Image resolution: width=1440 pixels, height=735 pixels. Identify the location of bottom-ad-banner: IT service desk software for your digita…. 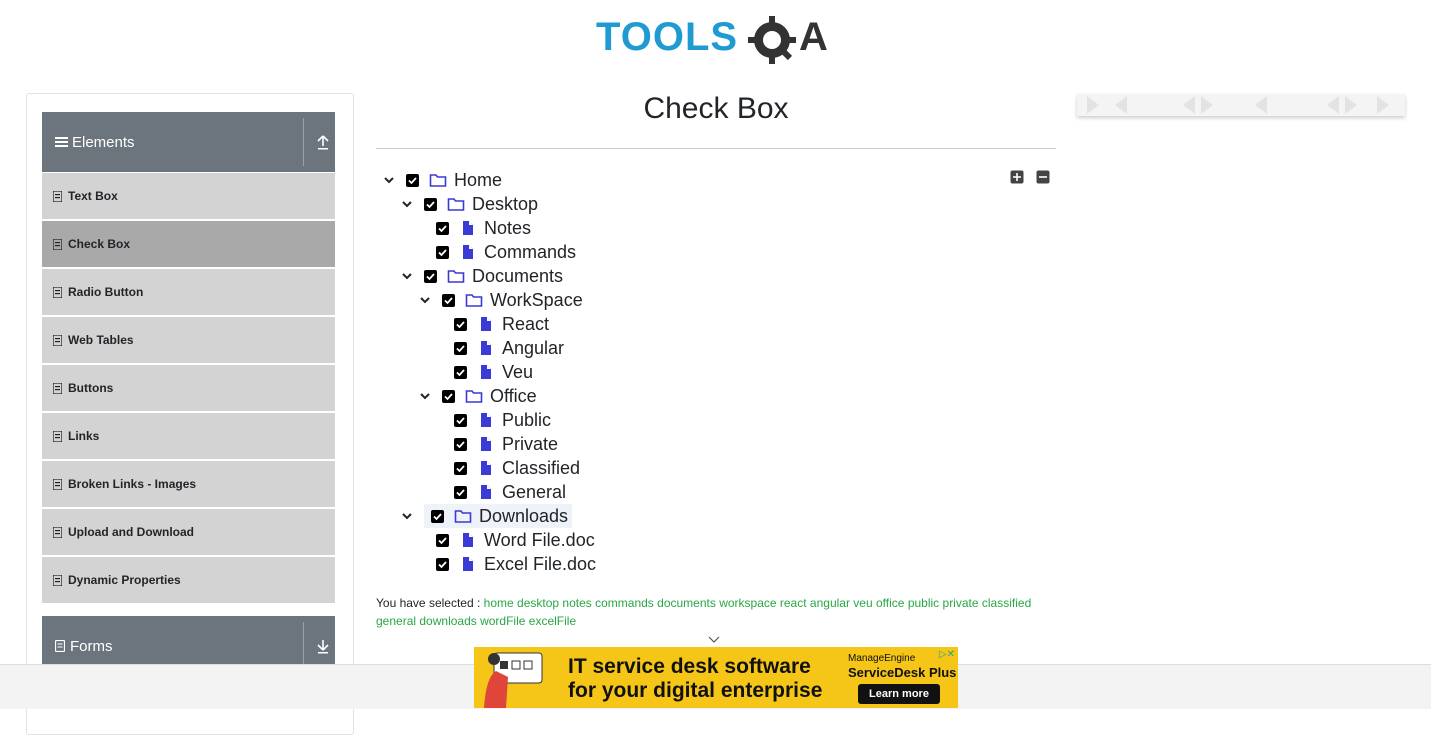
(716, 677).